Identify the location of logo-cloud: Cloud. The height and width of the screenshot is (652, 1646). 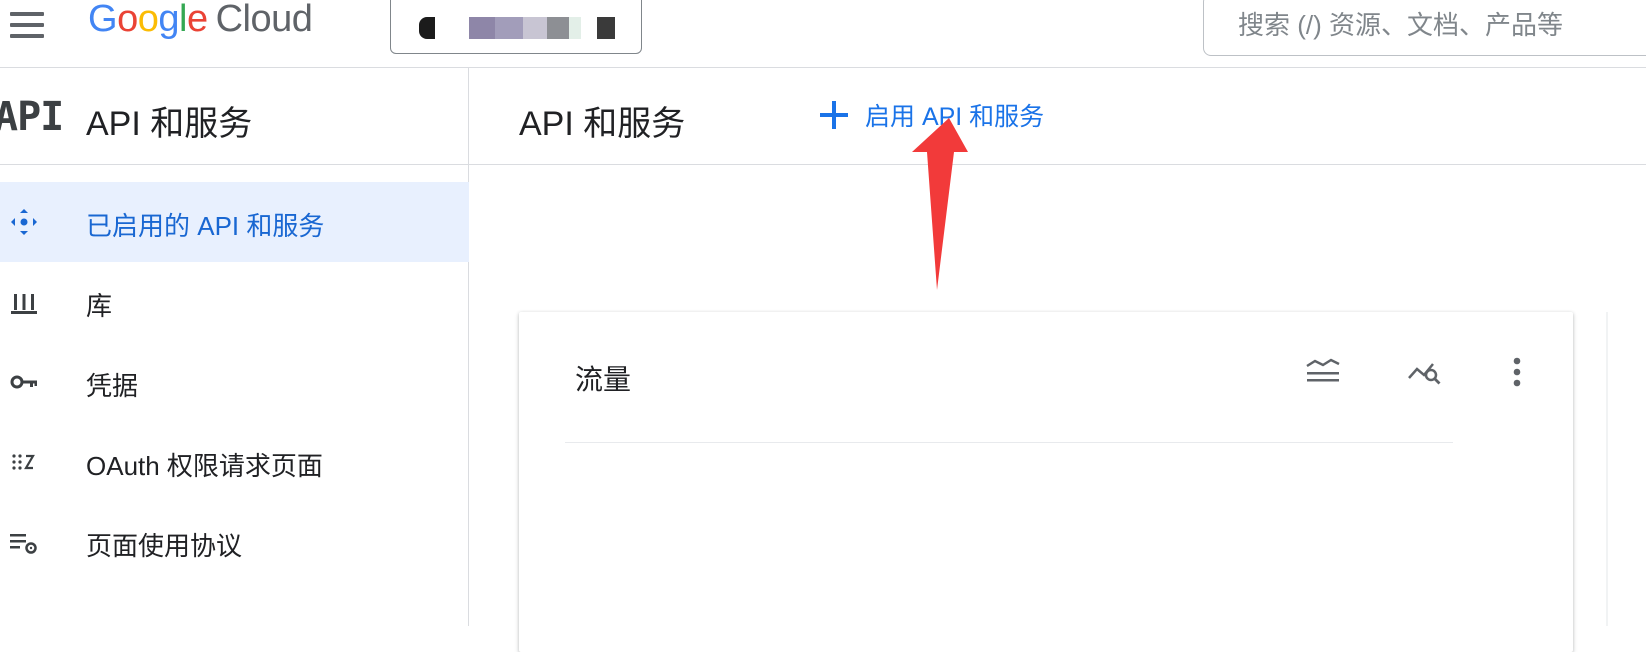
(264, 20).